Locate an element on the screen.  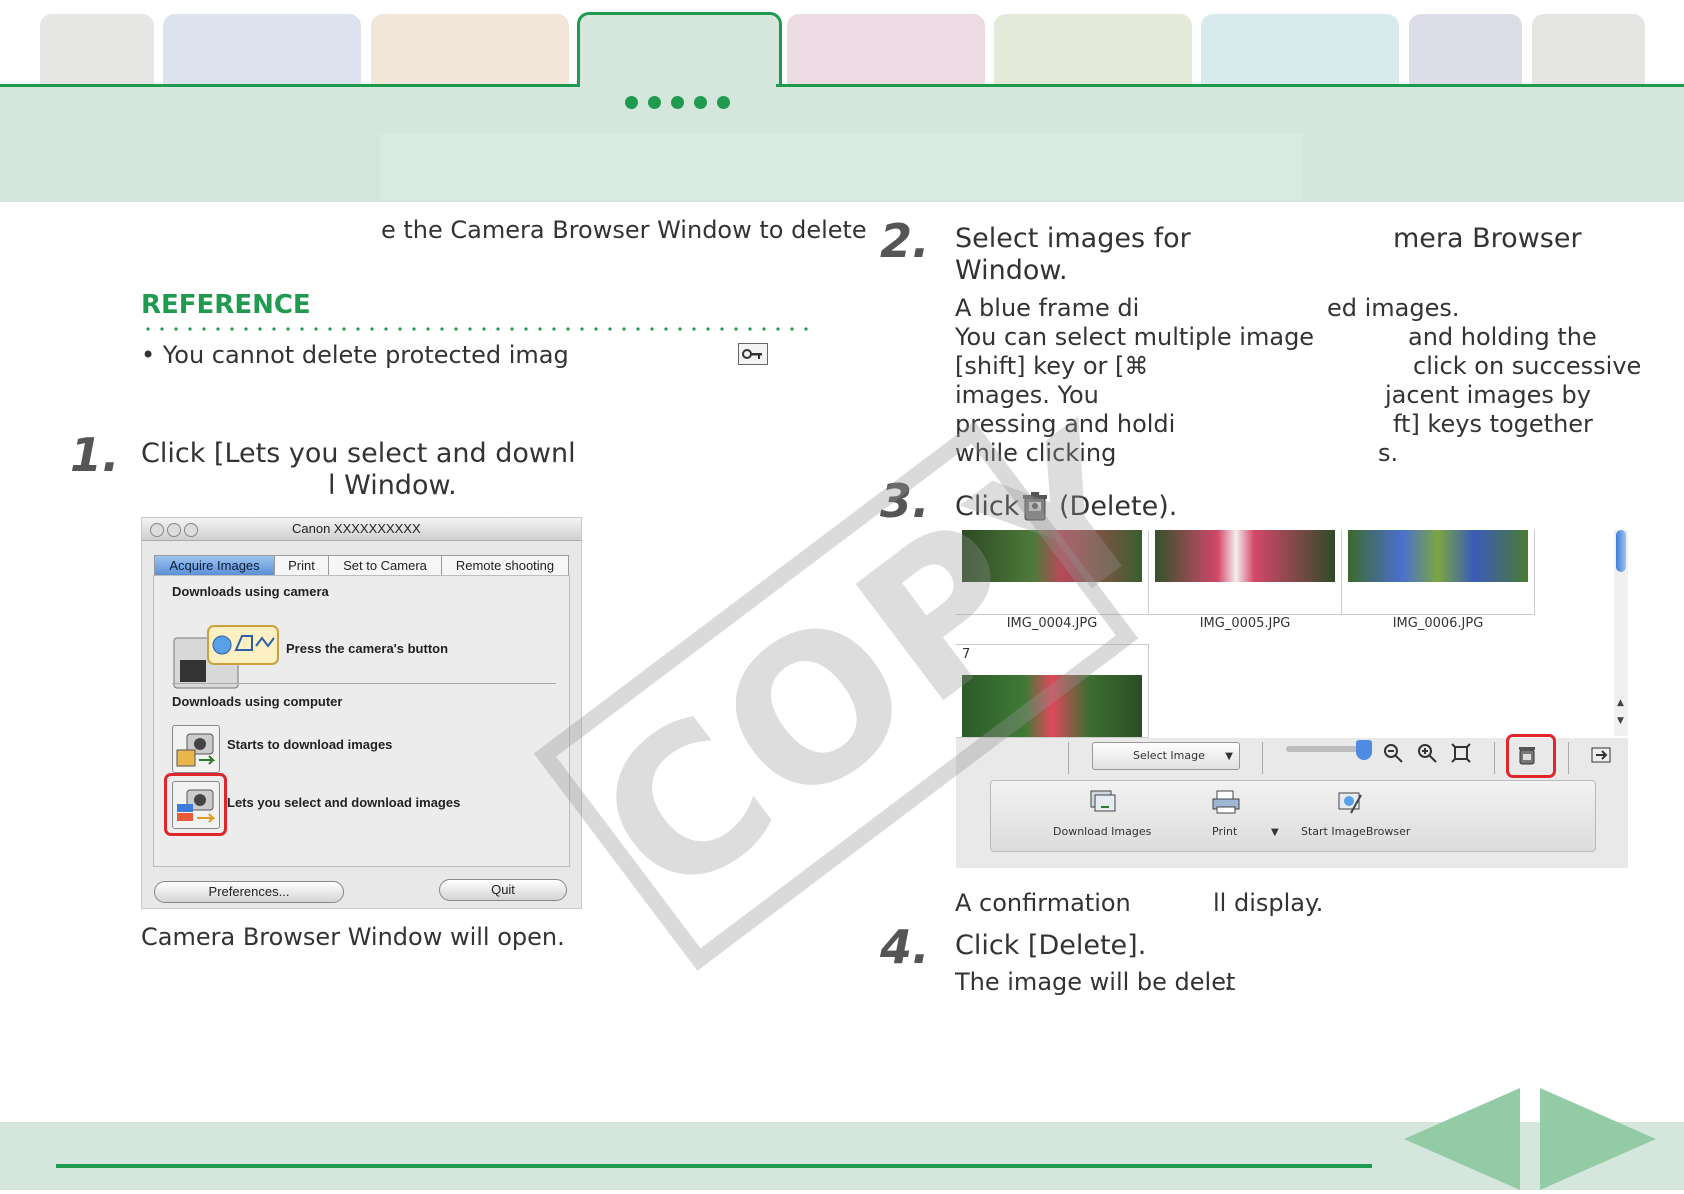
tab-remote-shooting: Remote shooting is located at coordinates (505, 565).